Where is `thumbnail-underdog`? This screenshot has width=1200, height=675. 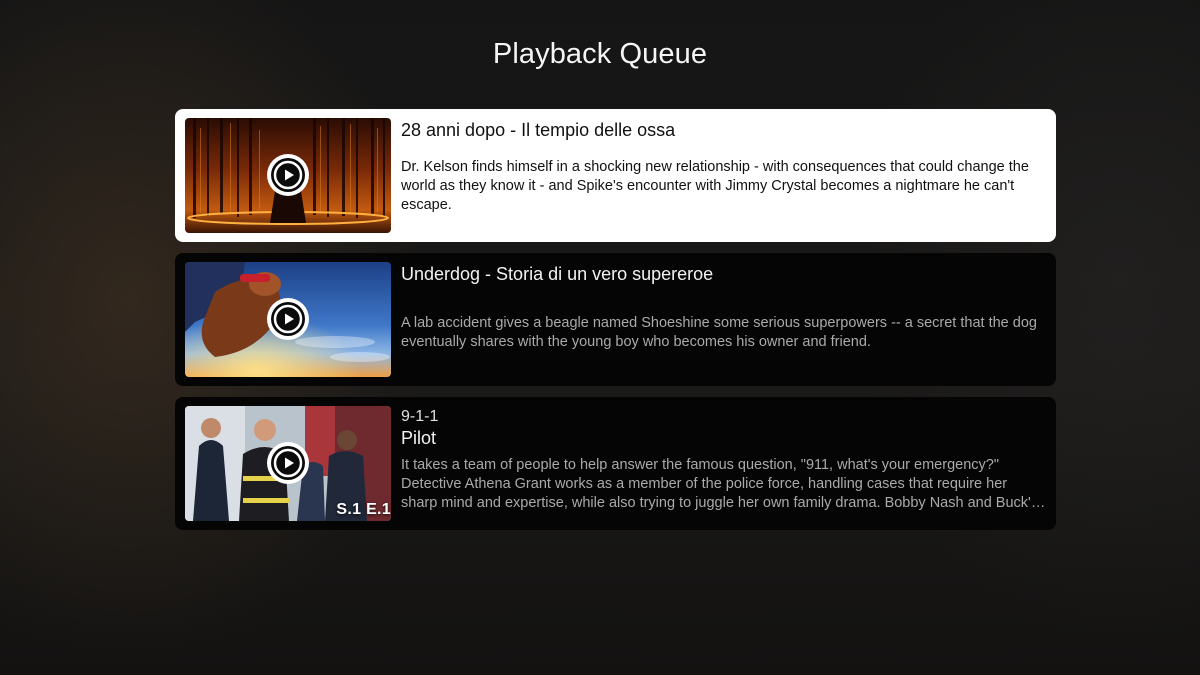
thumbnail-underdog is located at coordinates (288, 319).